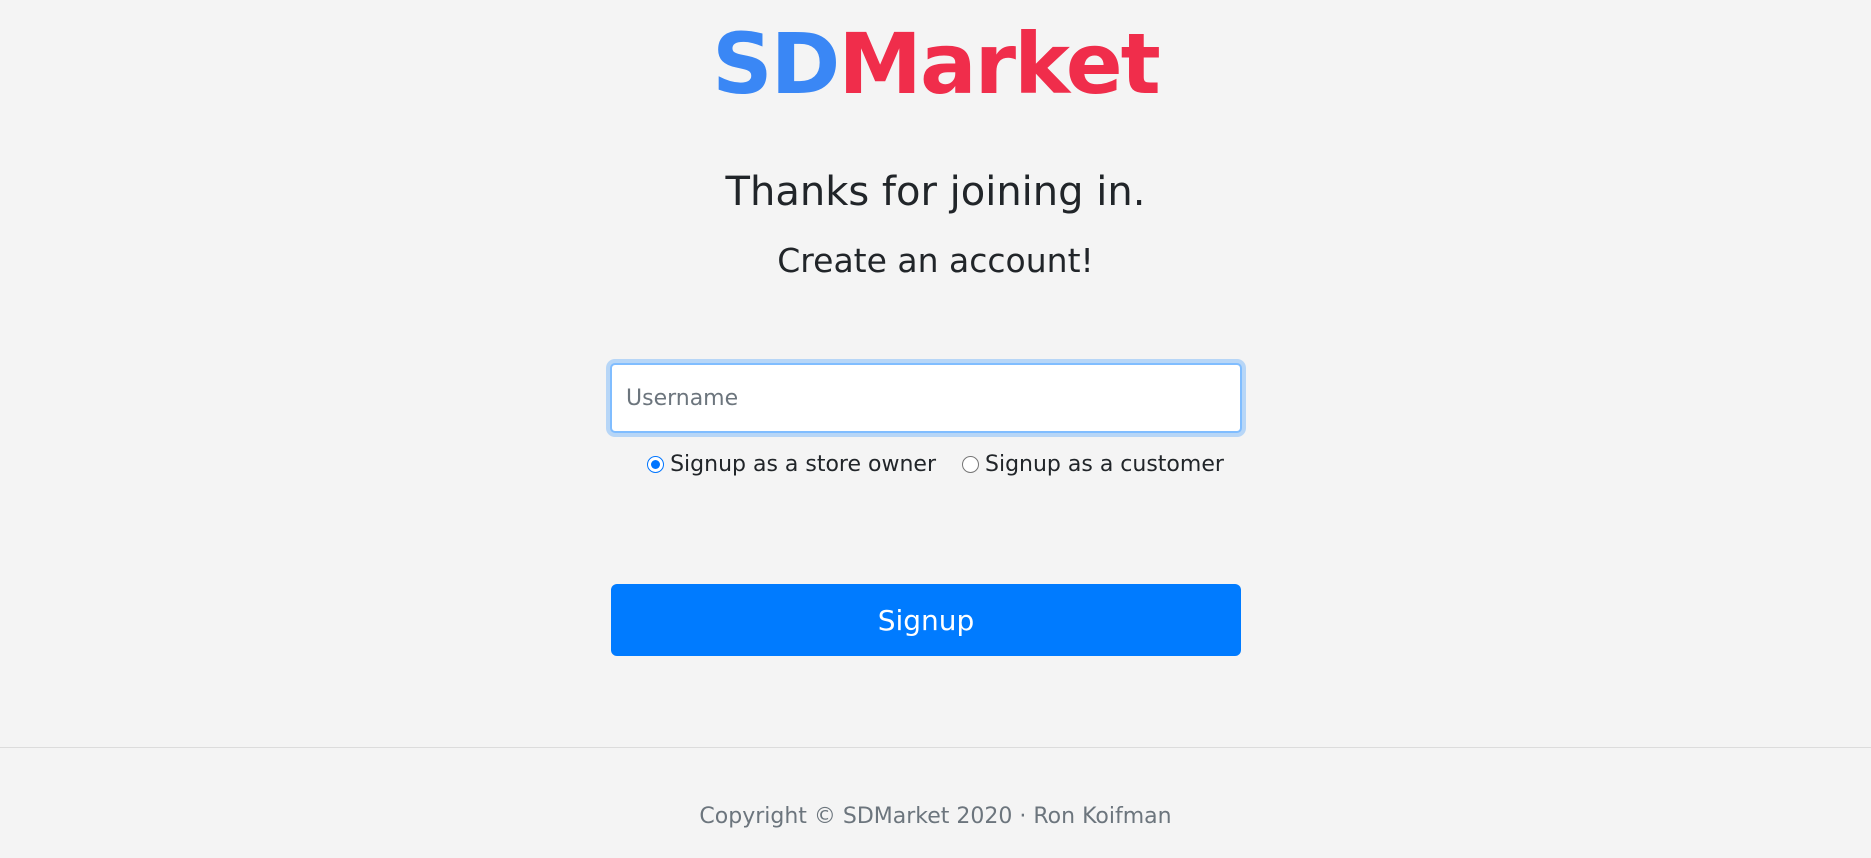 The image size is (1871, 858). What do you see at coordinates (935, 260) in the screenshot?
I see `page-subtitle: Create an account!` at bounding box center [935, 260].